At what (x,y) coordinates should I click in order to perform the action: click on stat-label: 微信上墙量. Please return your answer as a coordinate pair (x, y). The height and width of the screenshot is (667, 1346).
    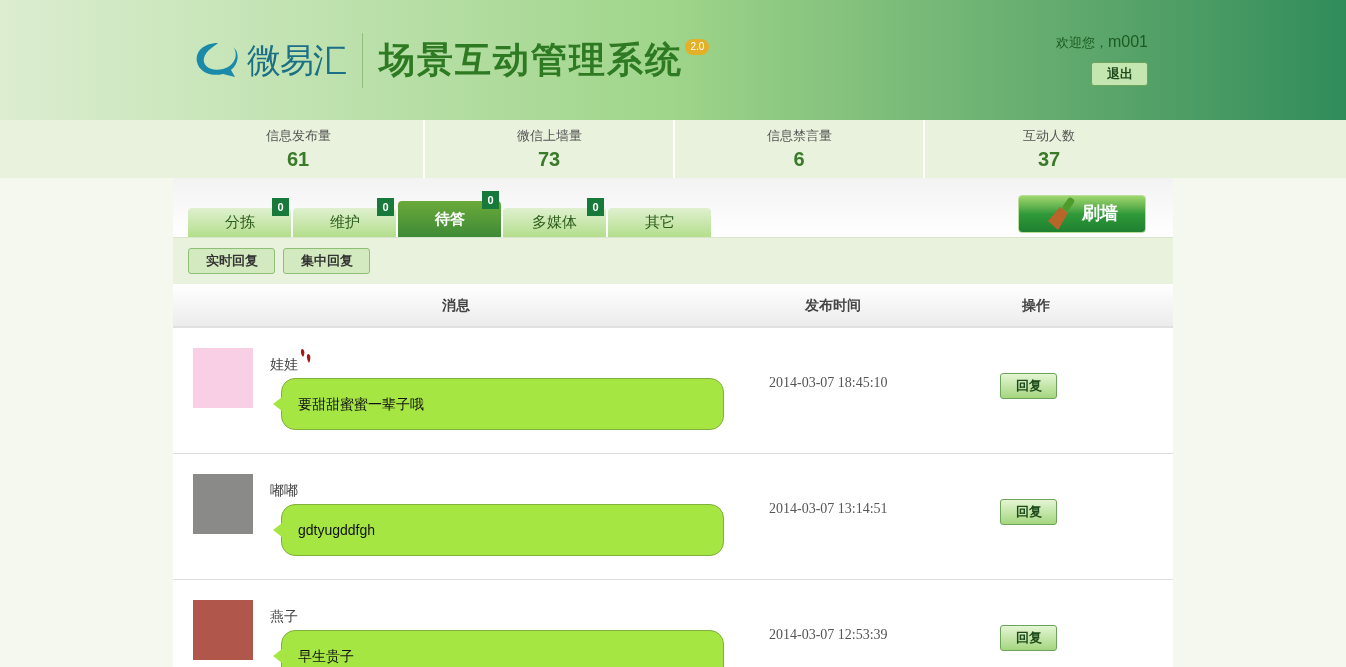
    Looking at the image, I should click on (549, 136).